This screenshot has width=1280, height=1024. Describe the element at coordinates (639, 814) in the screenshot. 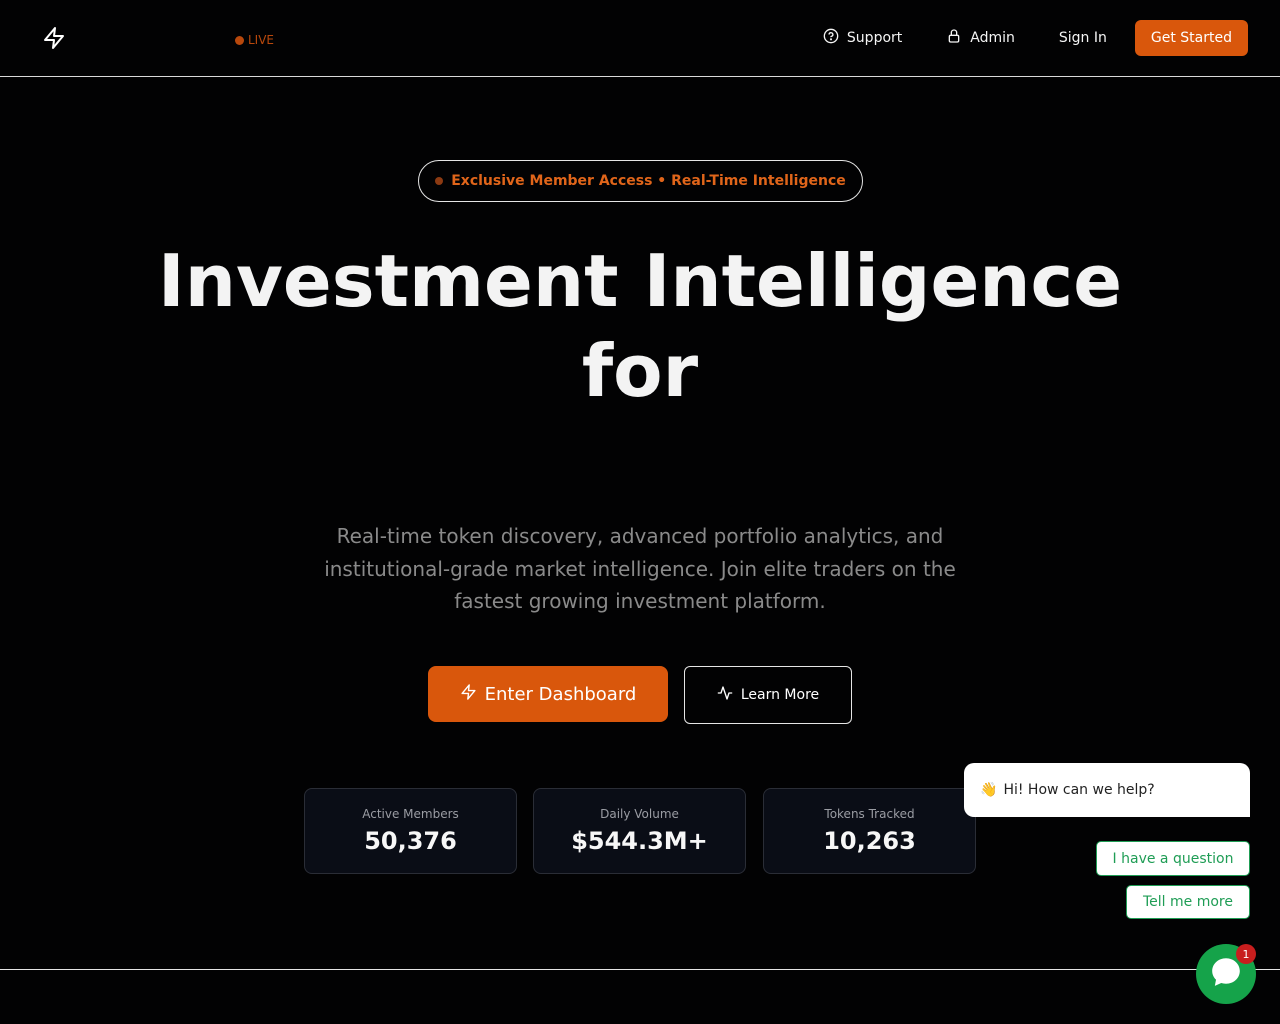

I see `stat-label: Daily Volume` at that location.